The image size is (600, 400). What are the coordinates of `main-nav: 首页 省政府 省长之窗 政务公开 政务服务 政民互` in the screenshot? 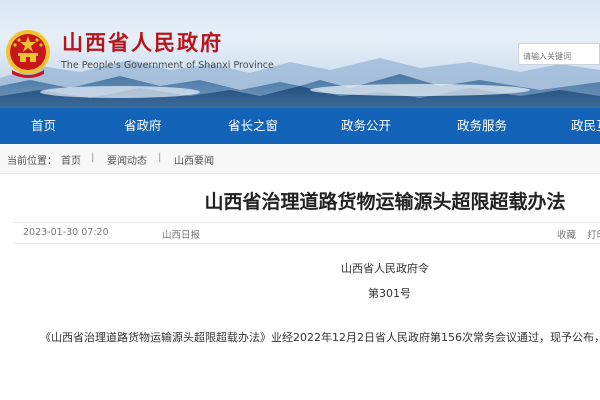 It's located at (300, 126).